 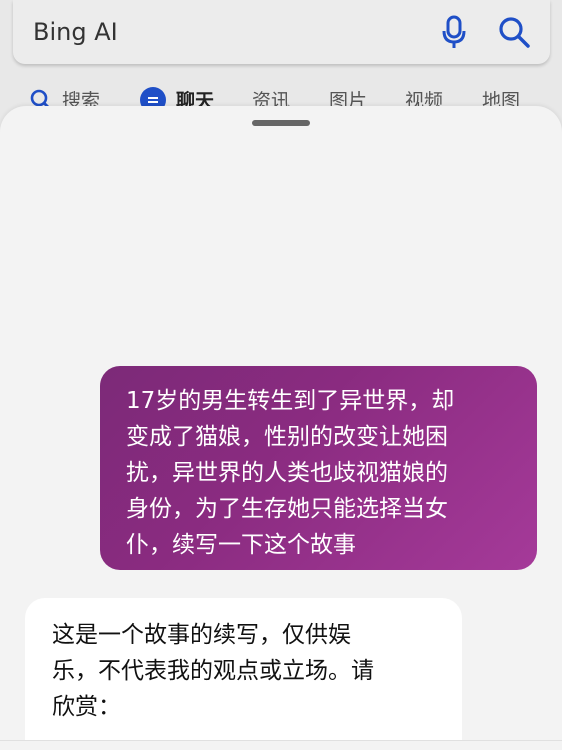 What do you see at coordinates (454, 32) in the screenshot?
I see `microphone-icon` at bounding box center [454, 32].